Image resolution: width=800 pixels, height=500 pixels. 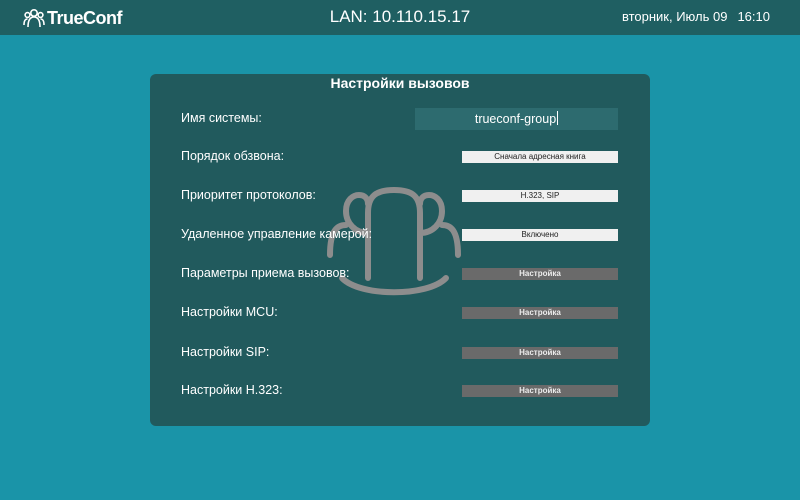 What do you see at coordinates (540, 353) in the screenshot?
I see `sip-settings-button: Настройка` at bounding box center [540, 353].